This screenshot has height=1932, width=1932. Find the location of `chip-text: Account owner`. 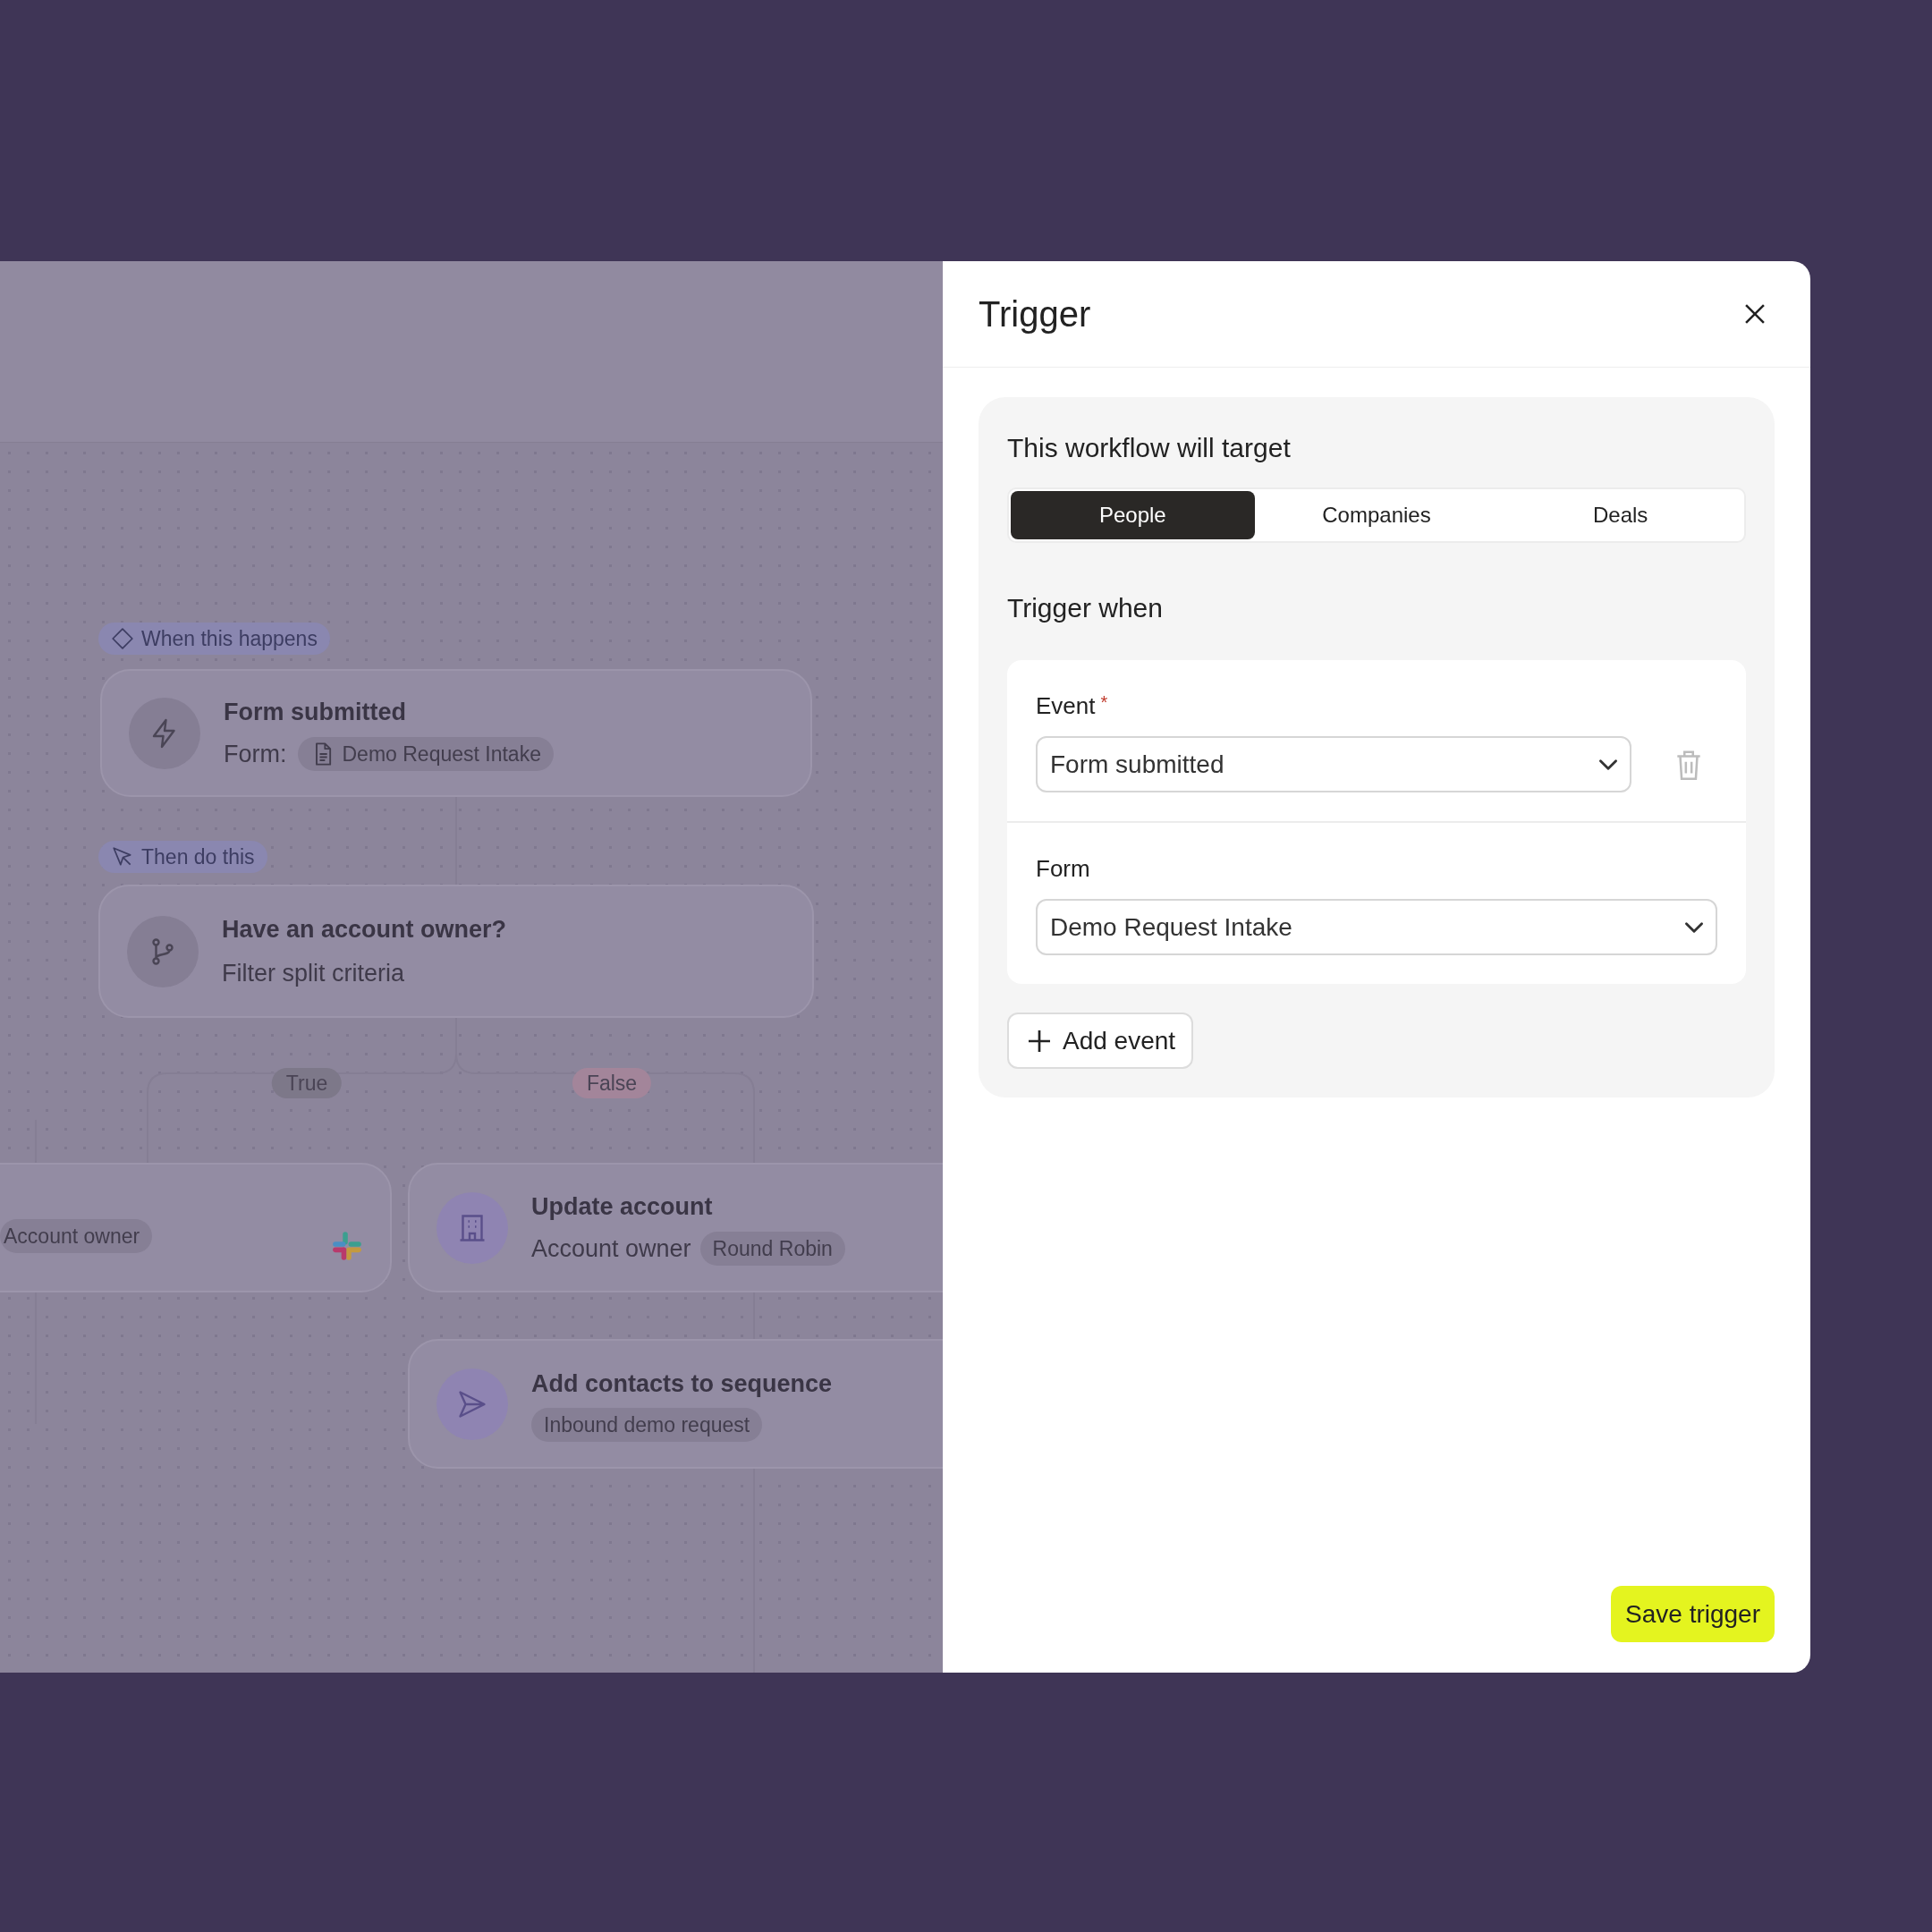

chip-text: Account owner is located at coordinates (72, 1236).